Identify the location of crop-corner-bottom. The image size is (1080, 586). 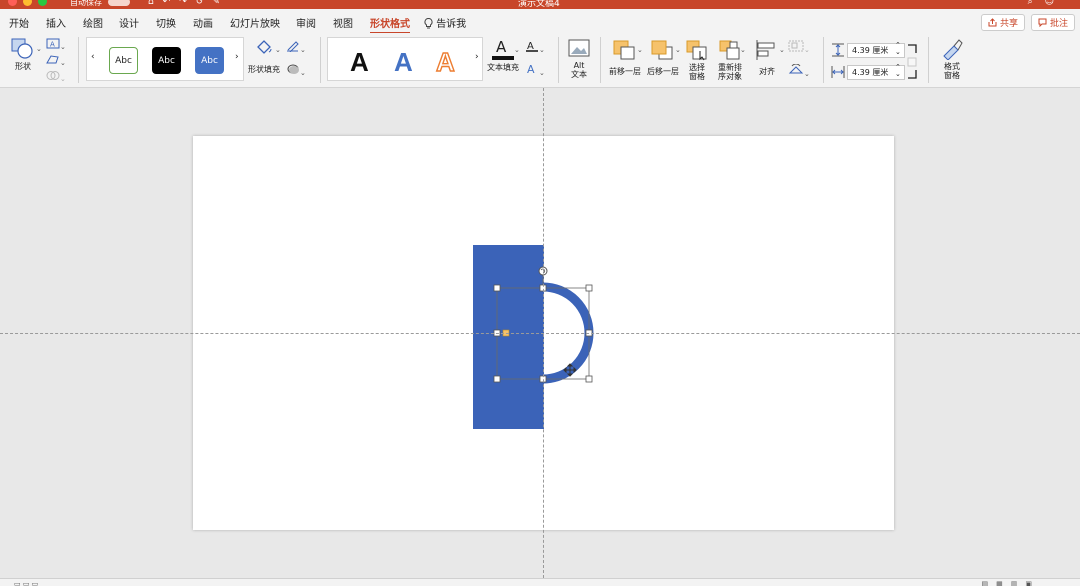
(912, 75).